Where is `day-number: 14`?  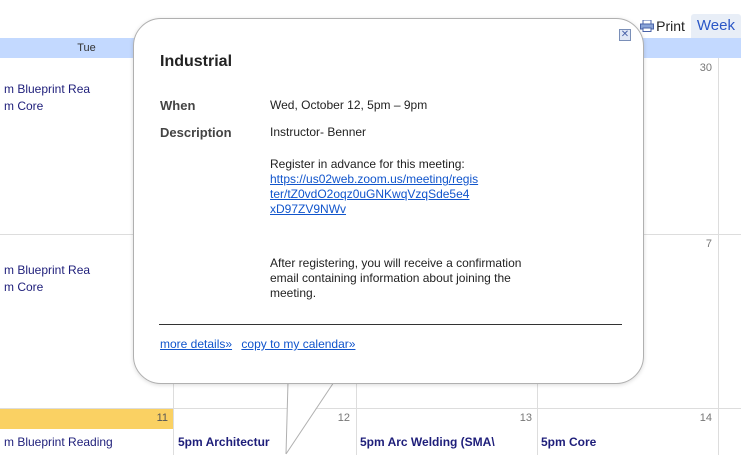
day-number: 14 is located at coordinates (705, 418).